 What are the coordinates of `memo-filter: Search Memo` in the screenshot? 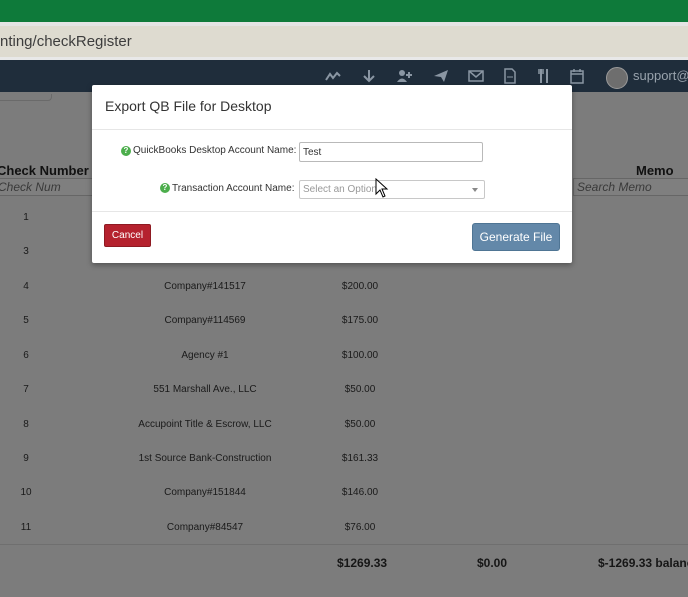 It's located at (630, 187).